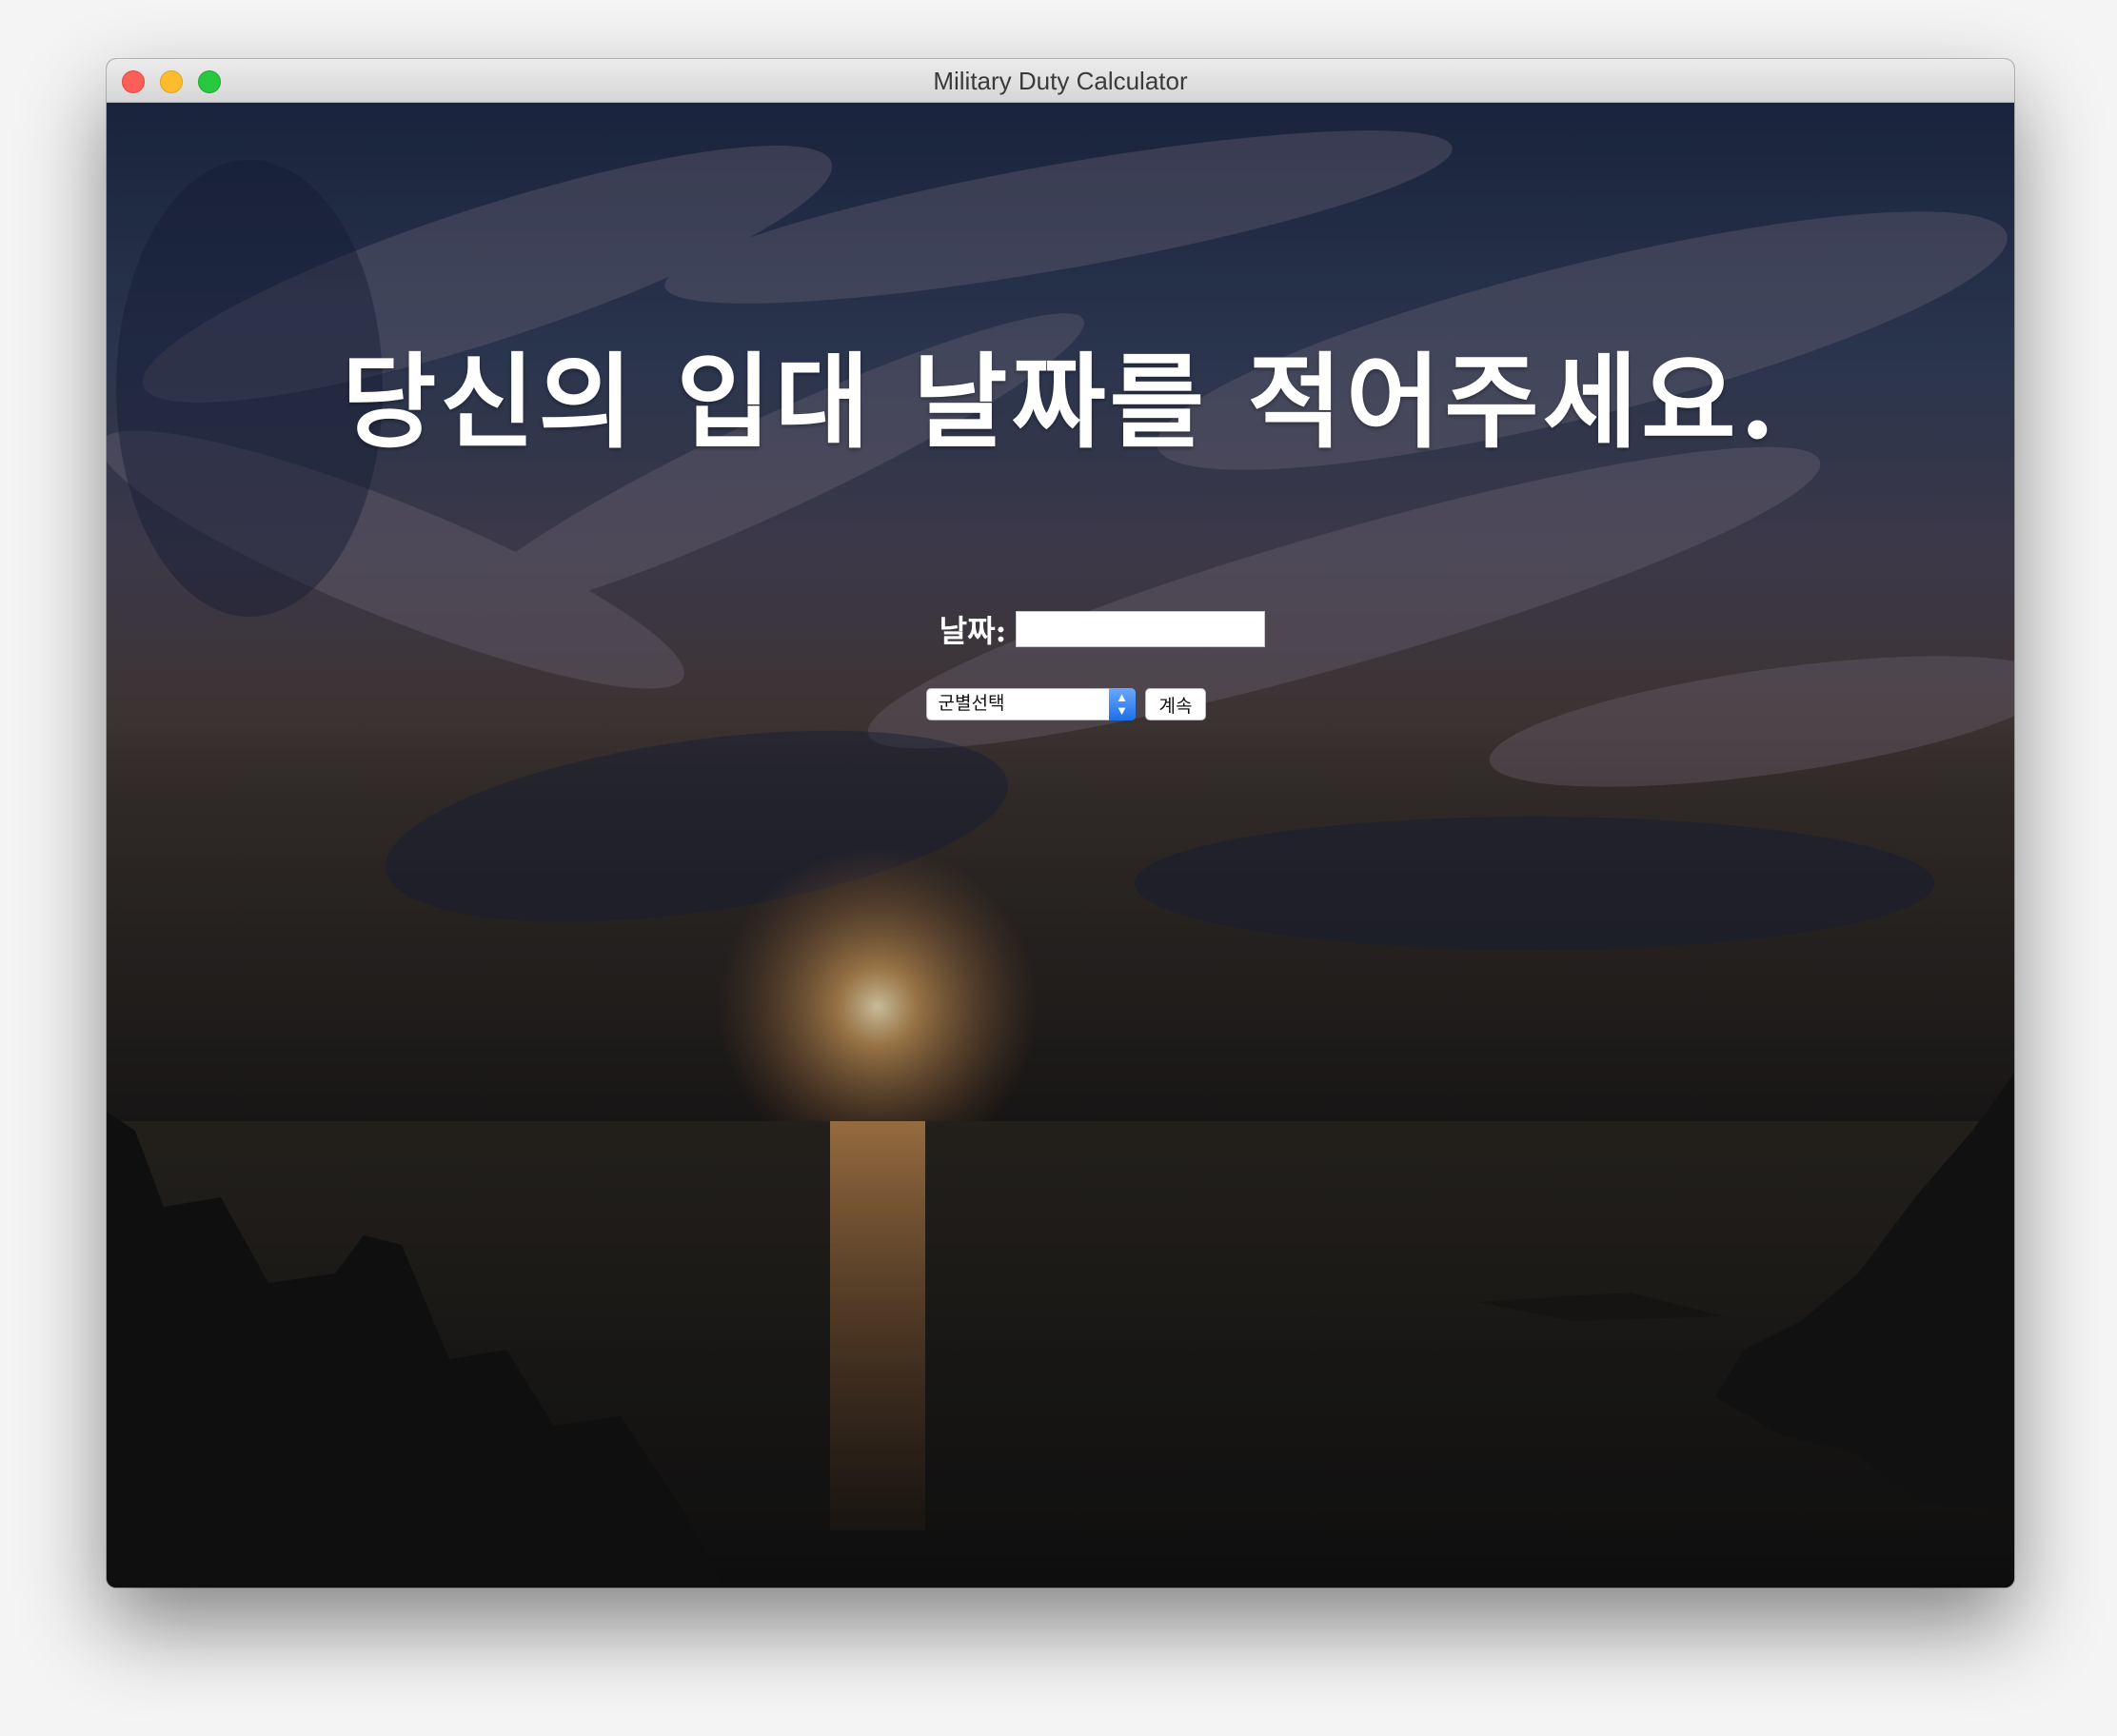 The height and width of the screenshot is (1736, 2117). I want to click on window-title: Military Duty Calculator, so click(1061, 81).